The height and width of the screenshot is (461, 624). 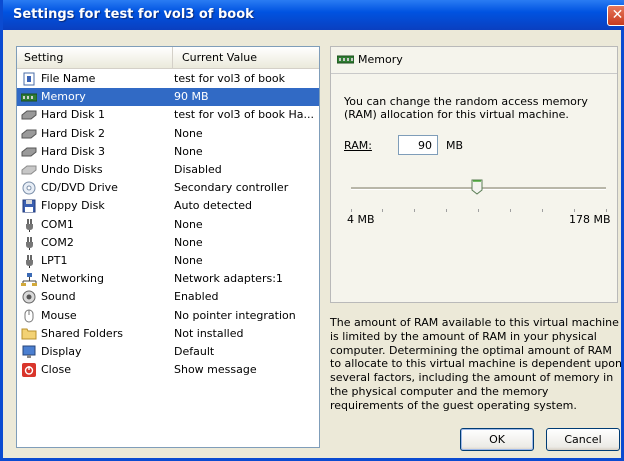 What do you see at coordinates (313, 15) in the screenshot?
I see `title-bar: Settings for test for vol3 of book ✕` at bounding box center [313, 15].